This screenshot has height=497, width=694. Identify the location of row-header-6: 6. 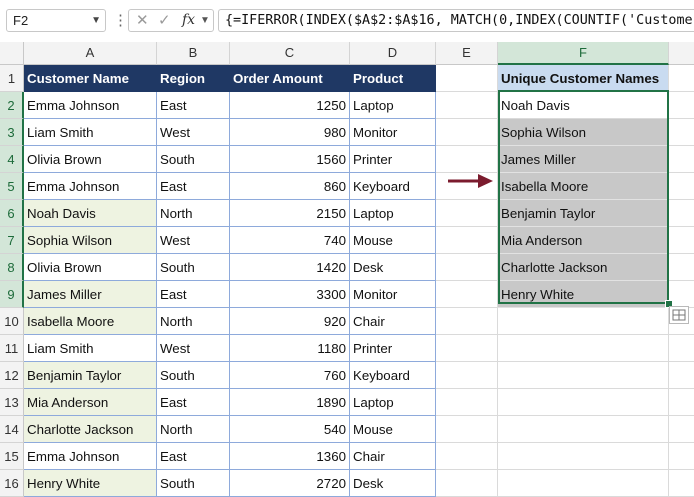
(12, 213).